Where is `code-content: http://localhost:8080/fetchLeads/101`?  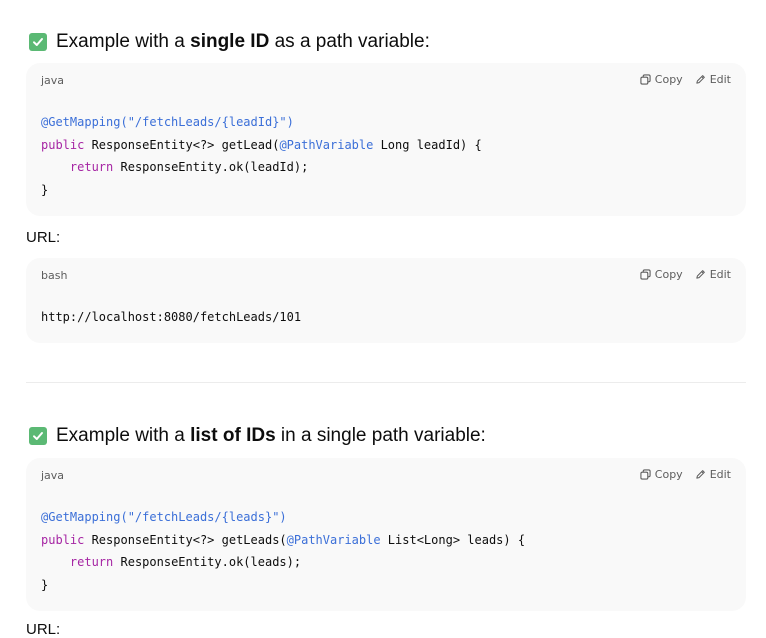 code-content: http://localhost:8080/fetchLeads/101 is located at coordinates (171, 317).